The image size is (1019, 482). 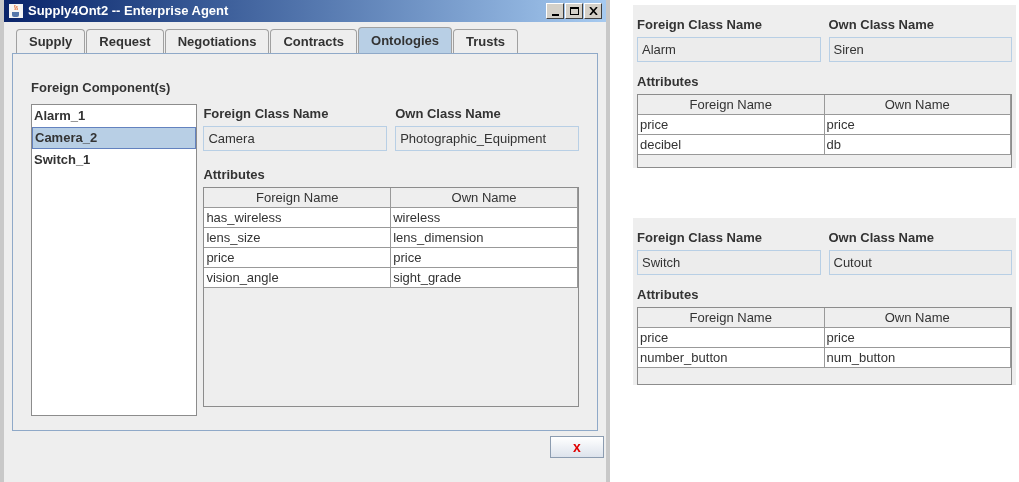 What do you see at coordinates (729, 49) in the screenshot?
I see `text-field: Alarm` at bounding box center [729, 49].